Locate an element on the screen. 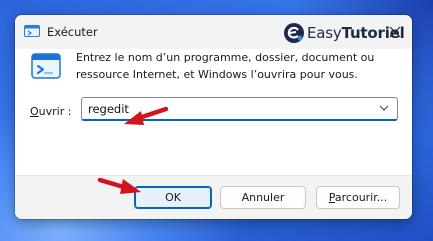 This screenshot has height=241, width=433. open-input: regedit is located at coordinates (108, 109).